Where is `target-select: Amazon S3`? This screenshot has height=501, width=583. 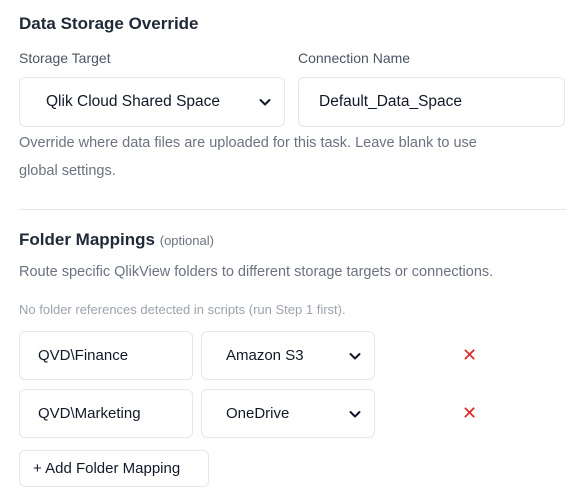
target-select: Amazon S3 is located at coordinates (288, 355).